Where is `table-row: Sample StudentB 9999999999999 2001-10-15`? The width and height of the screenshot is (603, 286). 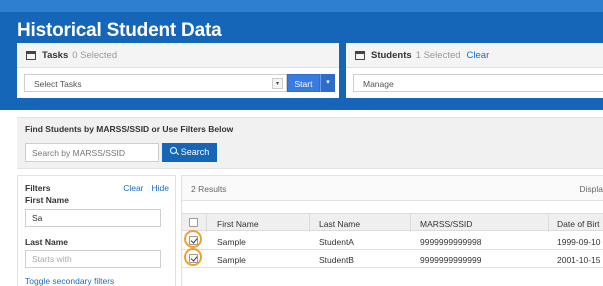
table-row: Sample StudentB 9999999999999 2001-10-15 is located at coordinates (392, 258).